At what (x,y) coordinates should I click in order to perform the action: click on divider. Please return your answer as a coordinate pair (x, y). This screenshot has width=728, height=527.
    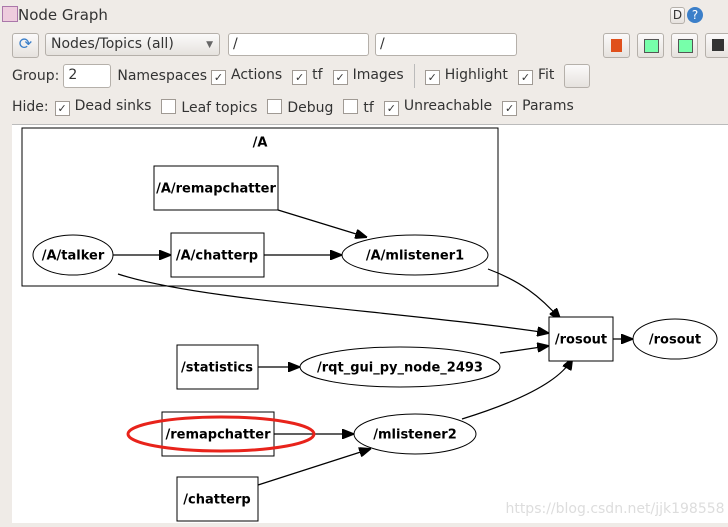
    Looking at the image, I should click on (414, 76).